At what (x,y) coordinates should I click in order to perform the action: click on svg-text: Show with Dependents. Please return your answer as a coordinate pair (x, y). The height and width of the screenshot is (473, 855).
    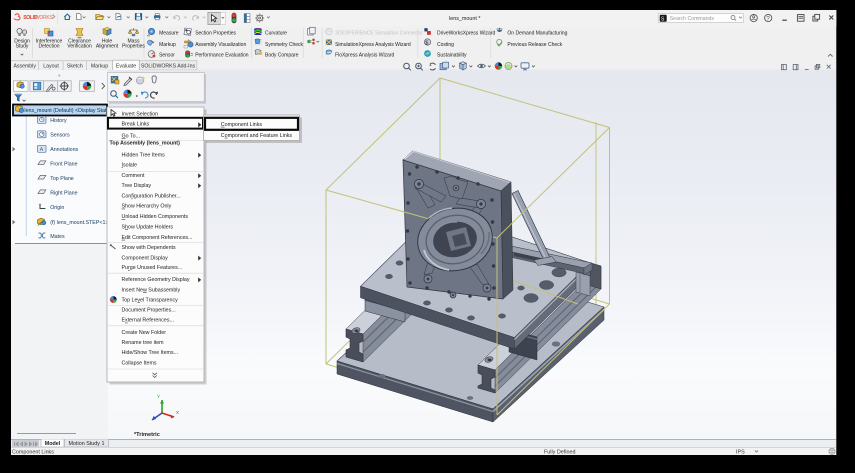
    Looking at the image, I should click on (149, 248).